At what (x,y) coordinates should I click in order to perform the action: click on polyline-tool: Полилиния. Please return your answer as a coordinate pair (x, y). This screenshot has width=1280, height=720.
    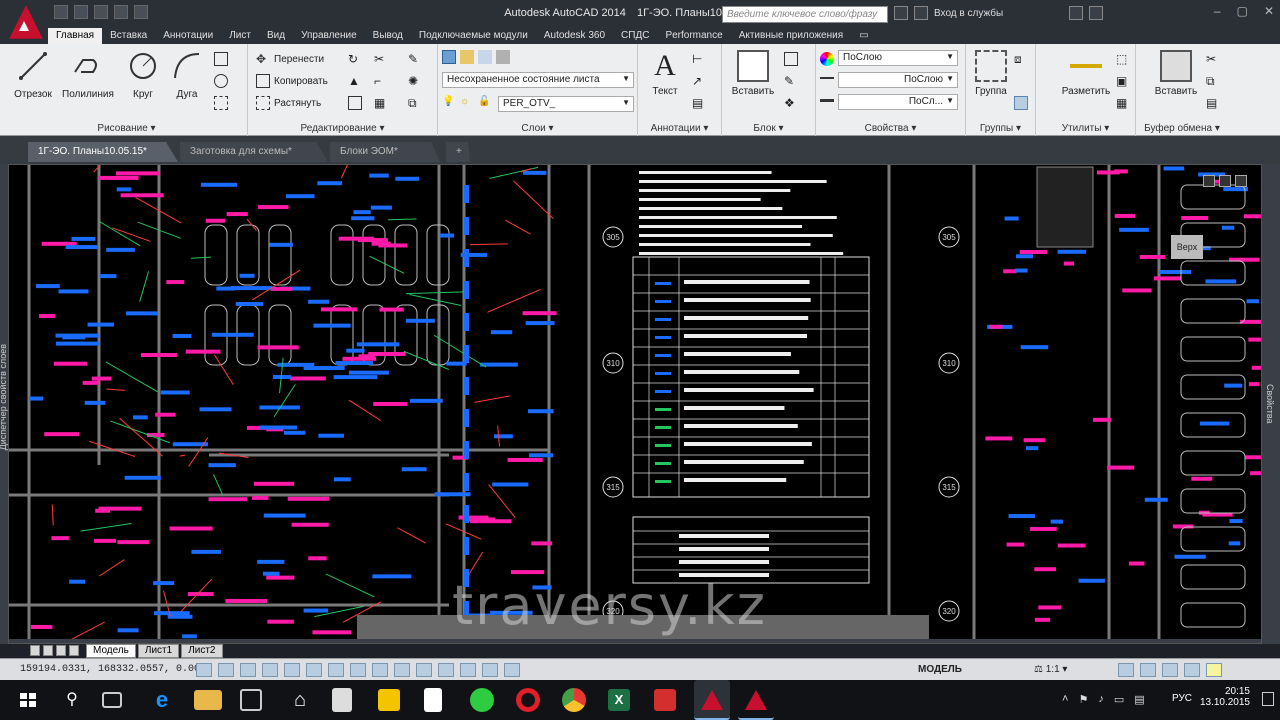
    Looking at the image, I should click on (88, 75).